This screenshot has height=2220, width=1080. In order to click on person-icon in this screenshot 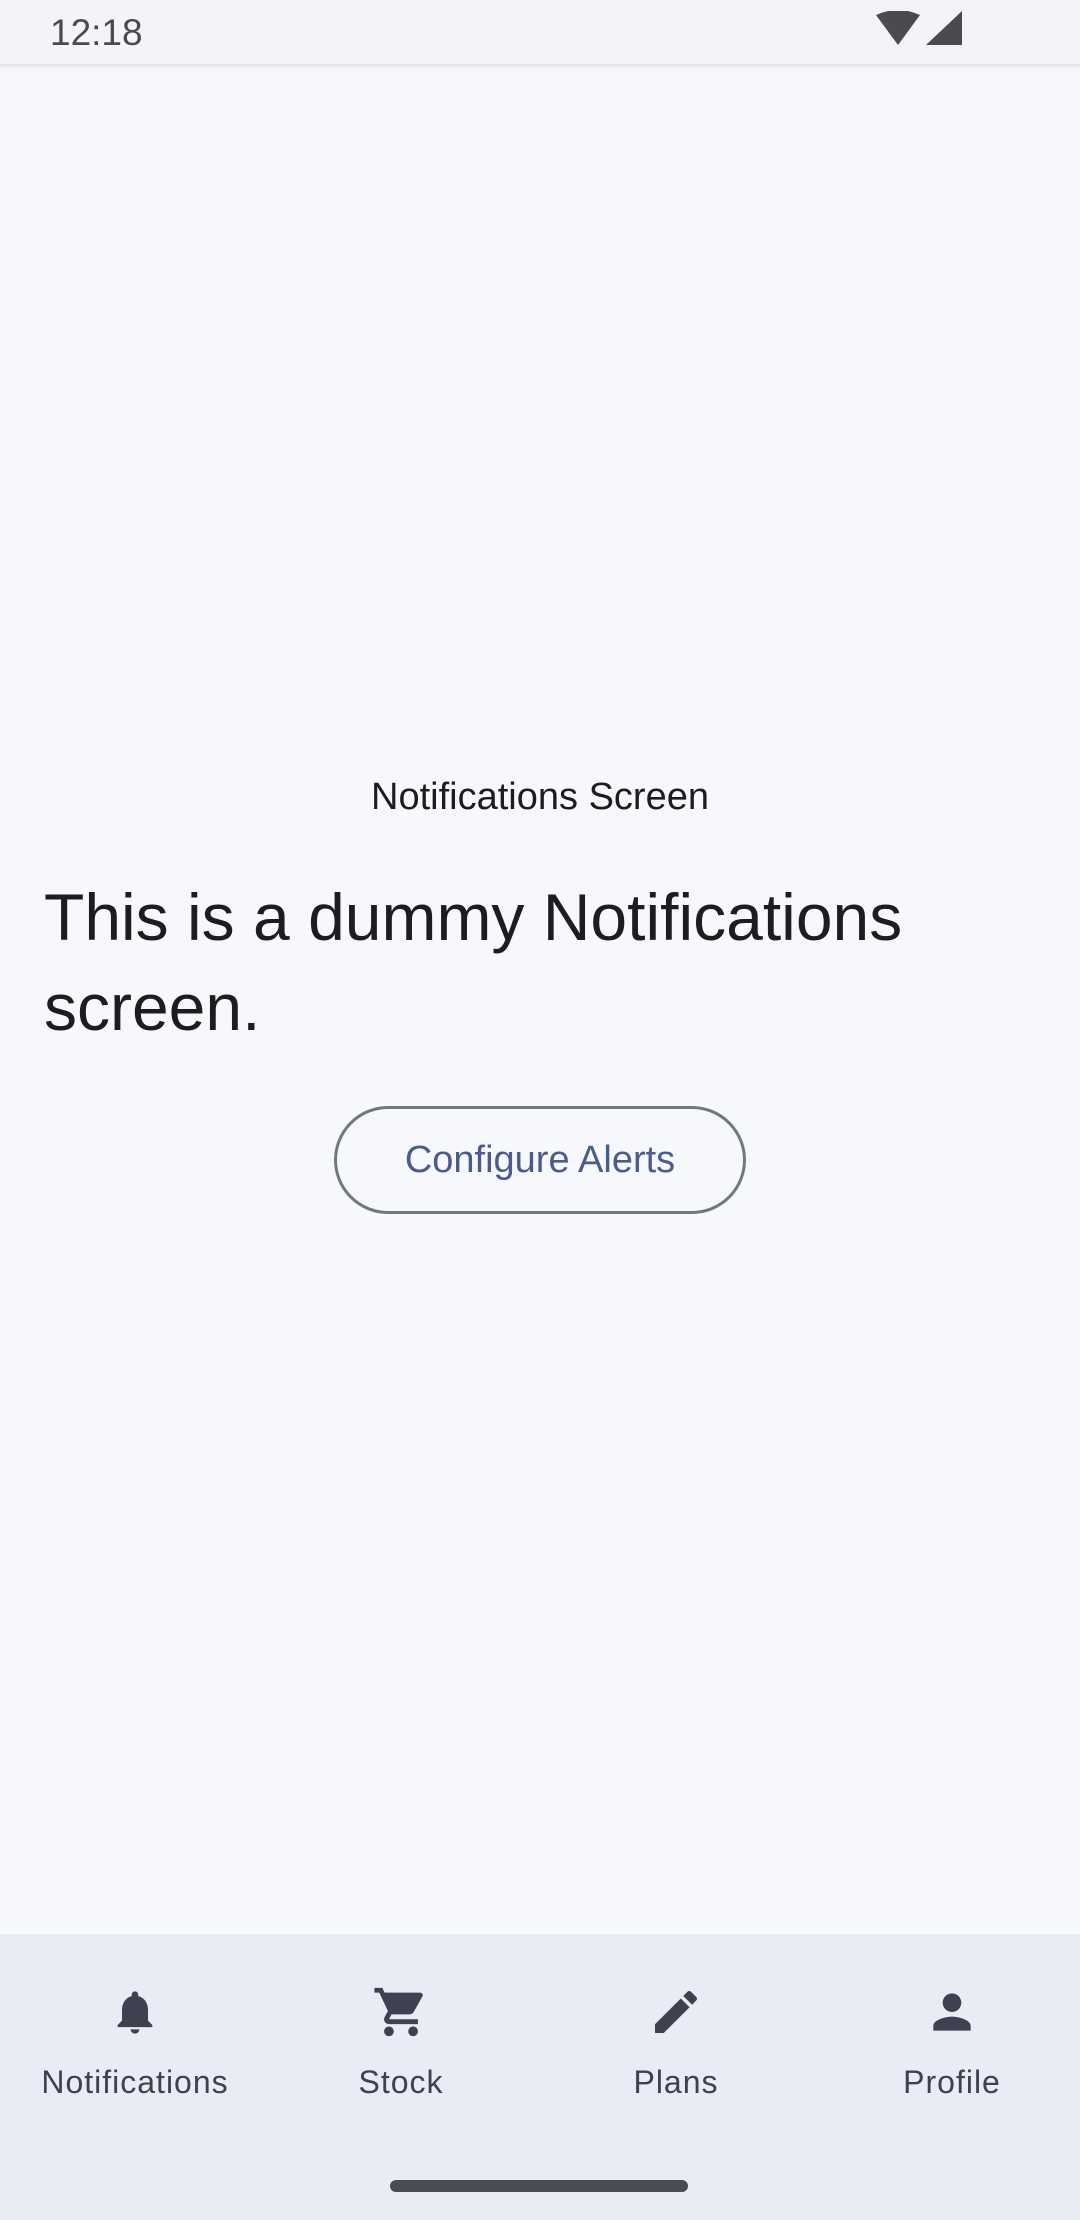, I will do `click(952, 2012)`.